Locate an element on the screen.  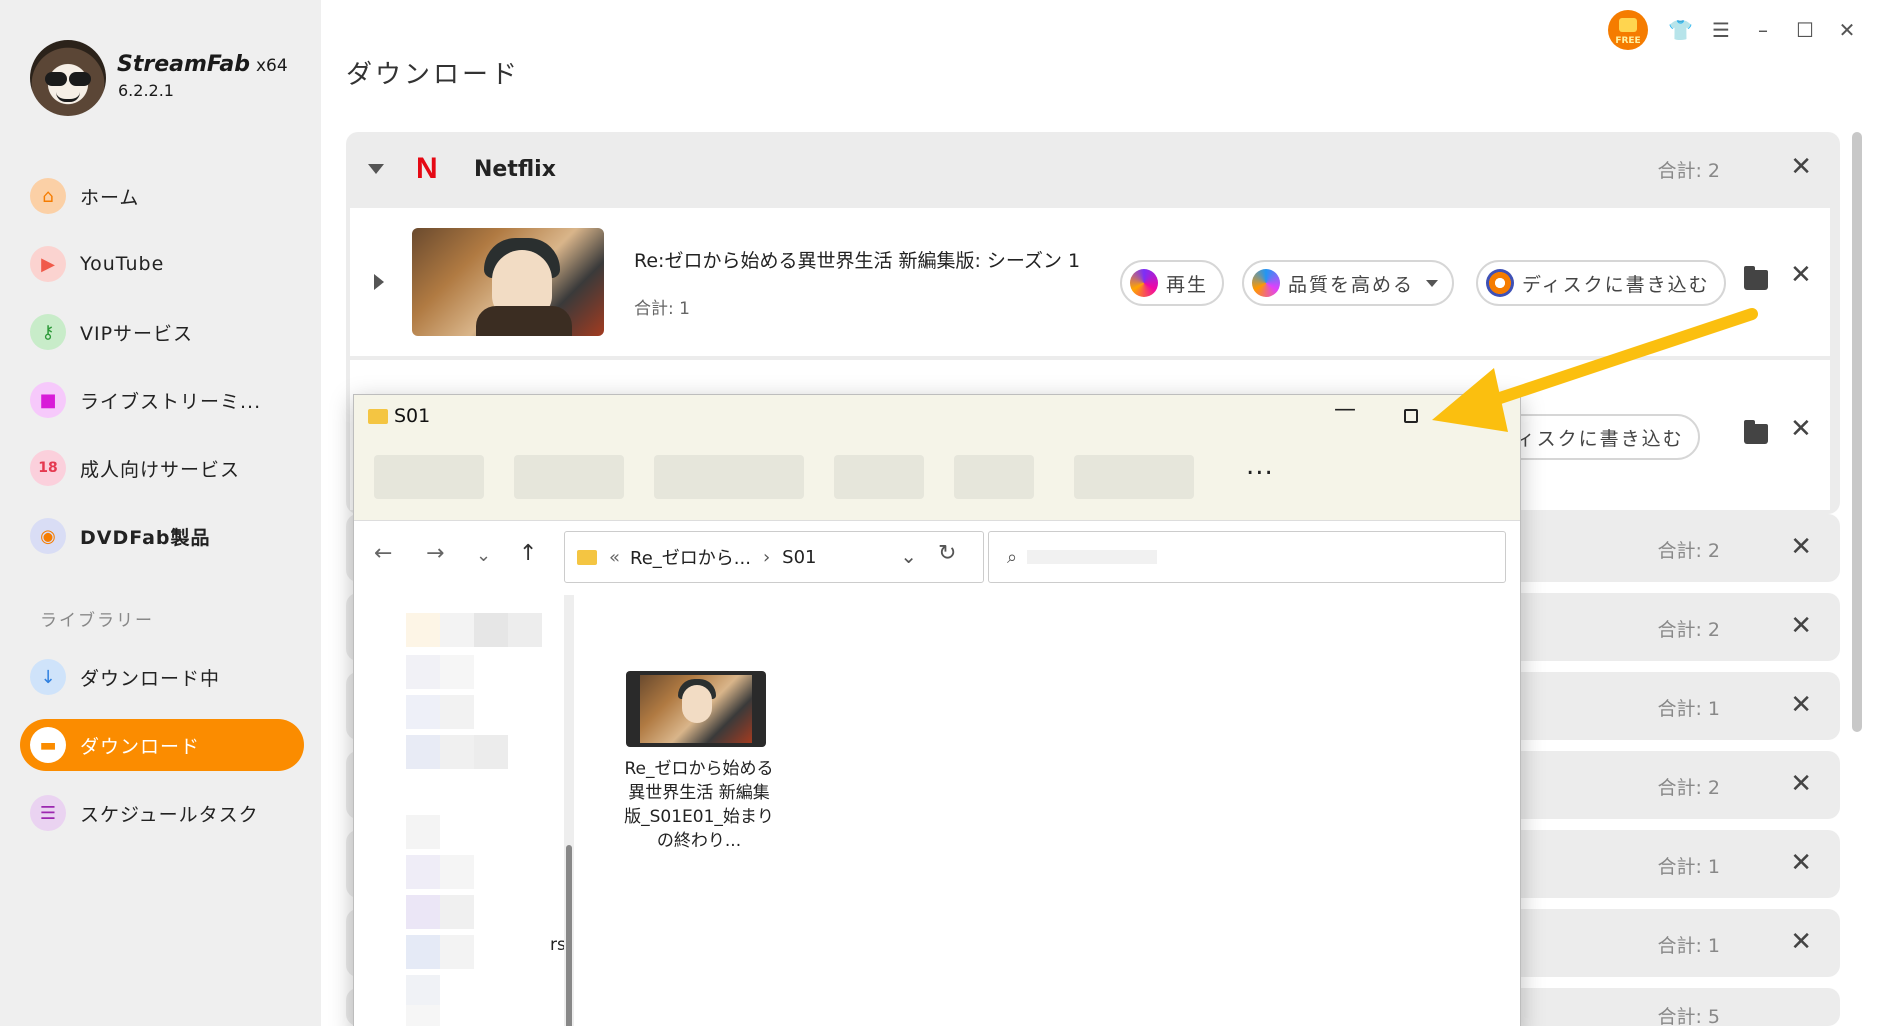
sidebar-item-dvdfab: ◉ DVDFab製品 is located at coordinates (162, 536).